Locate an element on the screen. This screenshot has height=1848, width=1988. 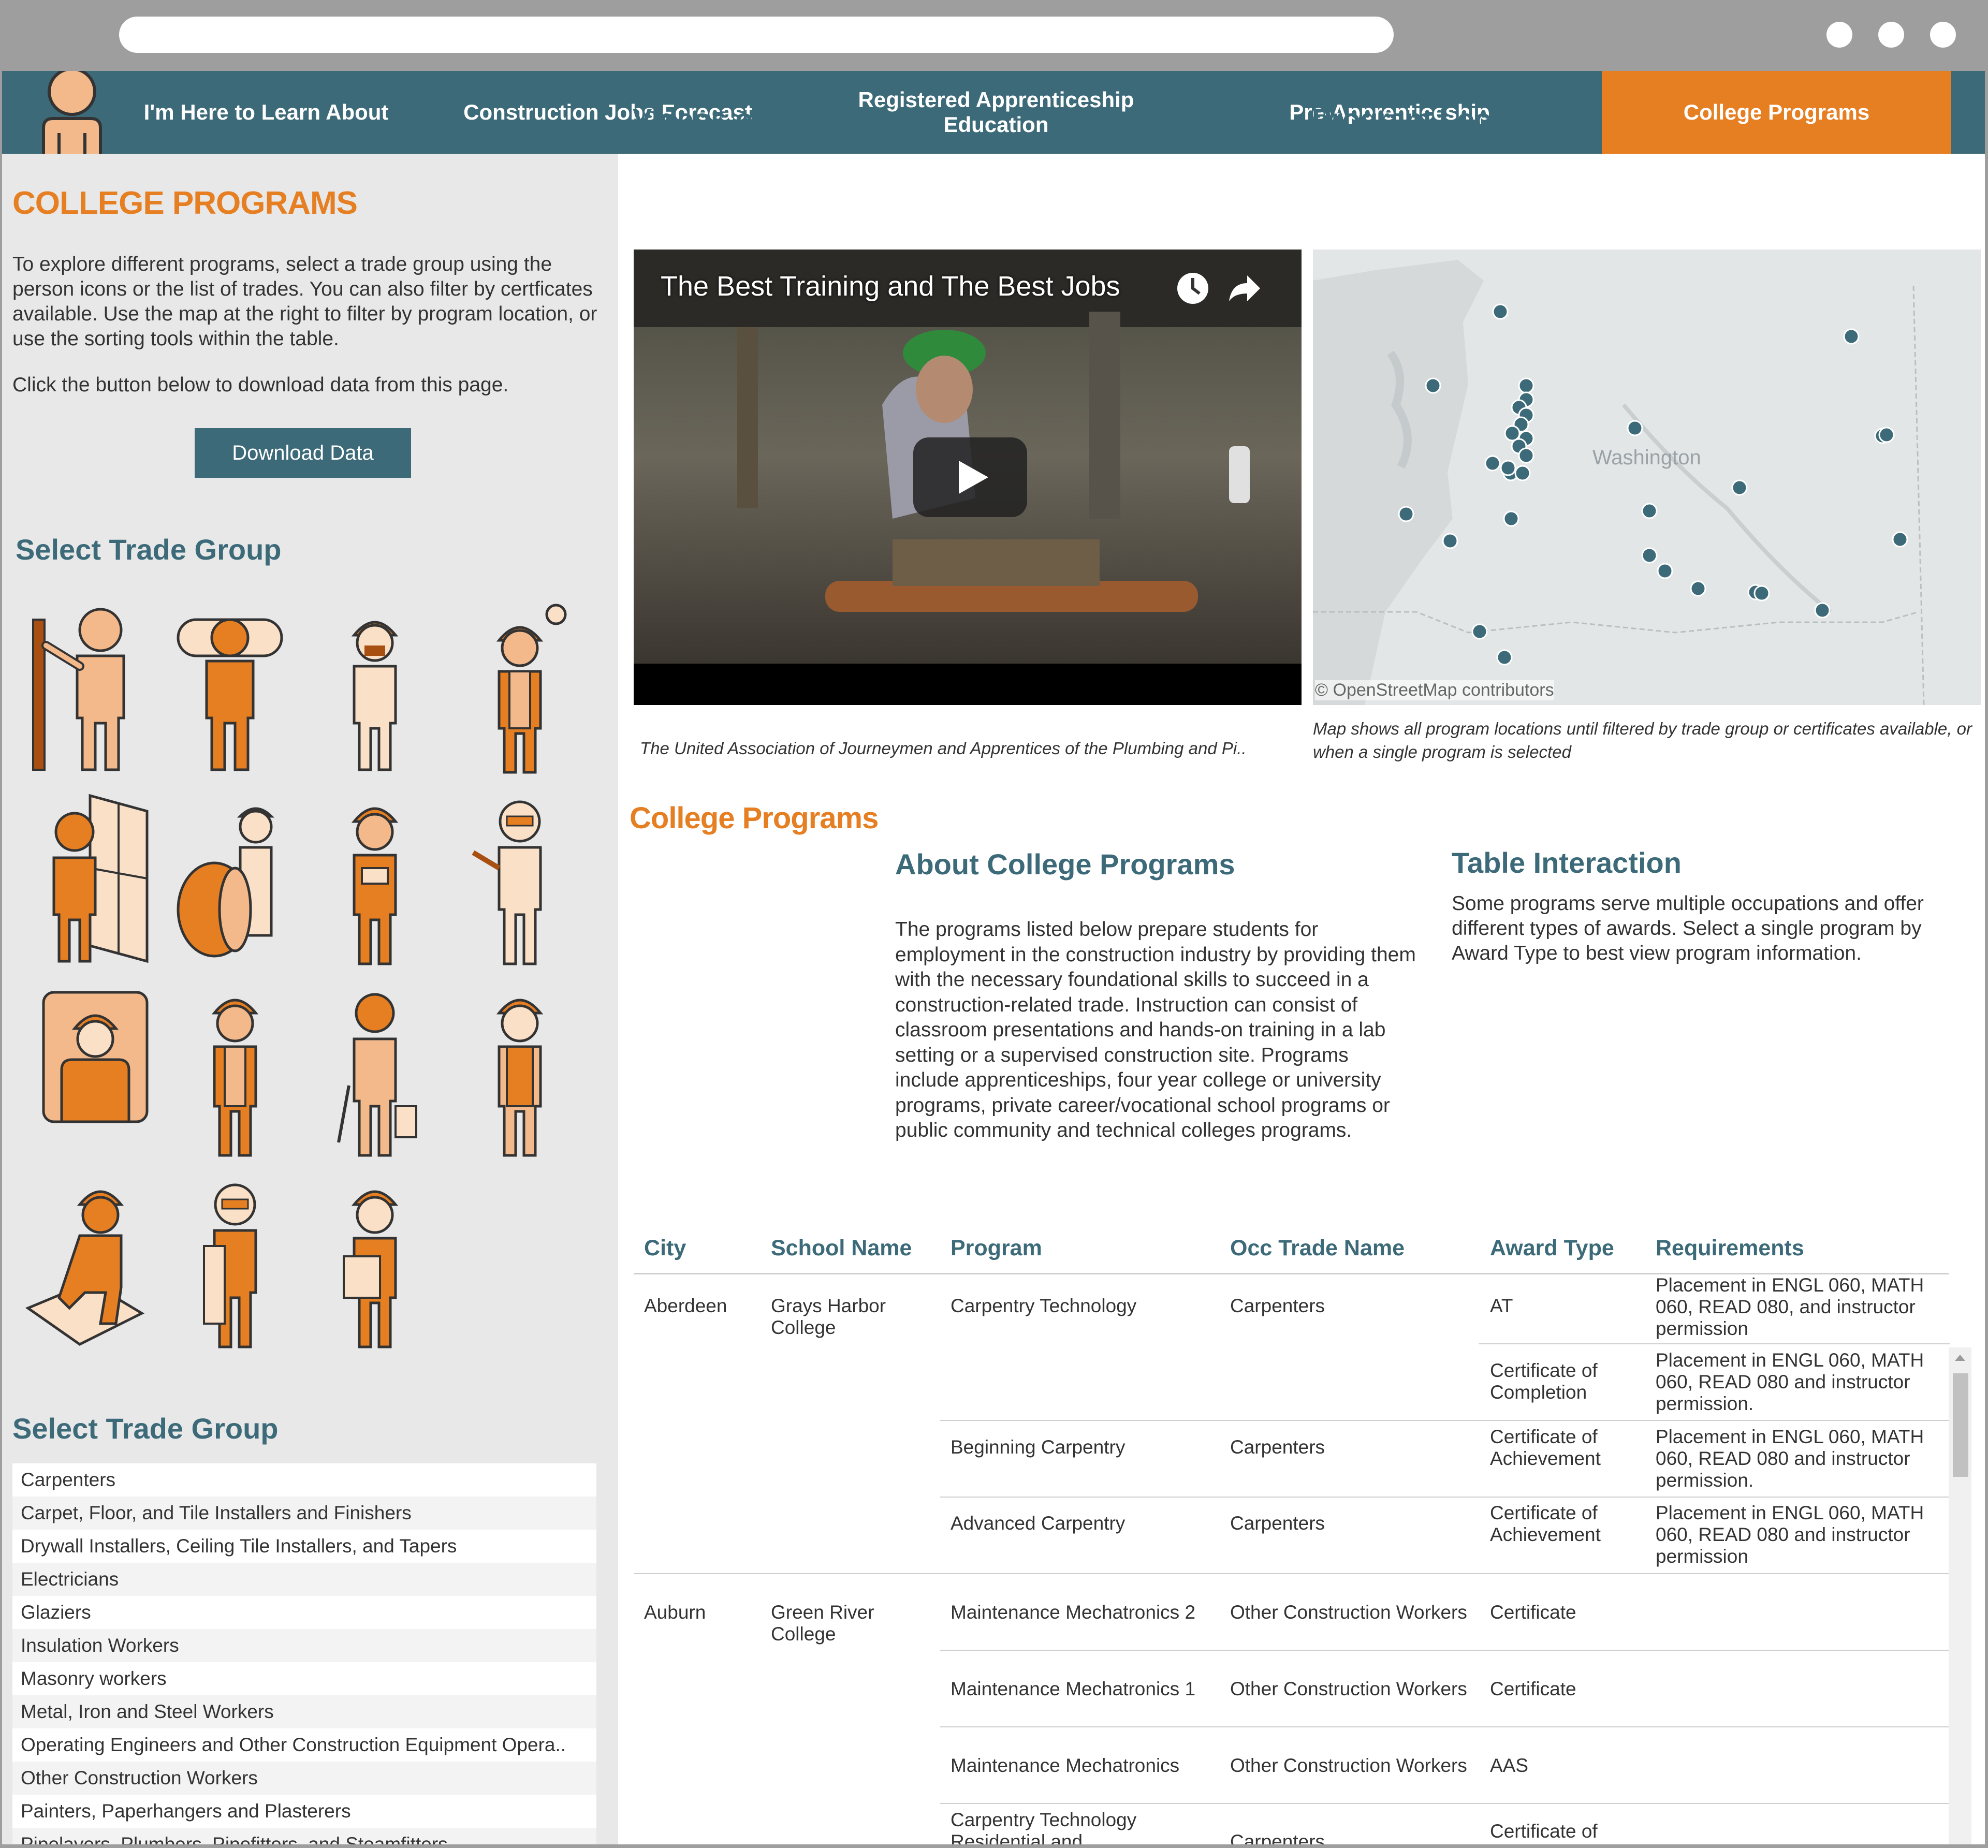
download-data-button: Download Data is located at coordinates (303, 453).